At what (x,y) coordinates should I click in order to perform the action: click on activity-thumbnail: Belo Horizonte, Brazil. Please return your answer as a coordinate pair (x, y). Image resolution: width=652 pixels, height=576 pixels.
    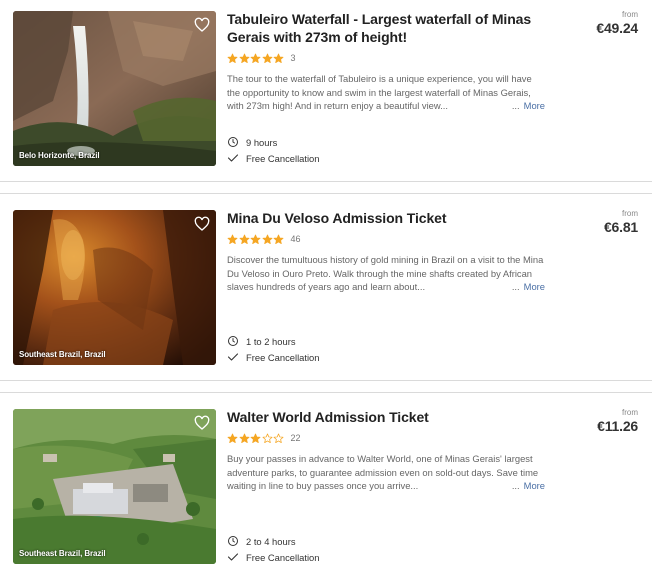
    Looking at the image, I should click on (114, 88).